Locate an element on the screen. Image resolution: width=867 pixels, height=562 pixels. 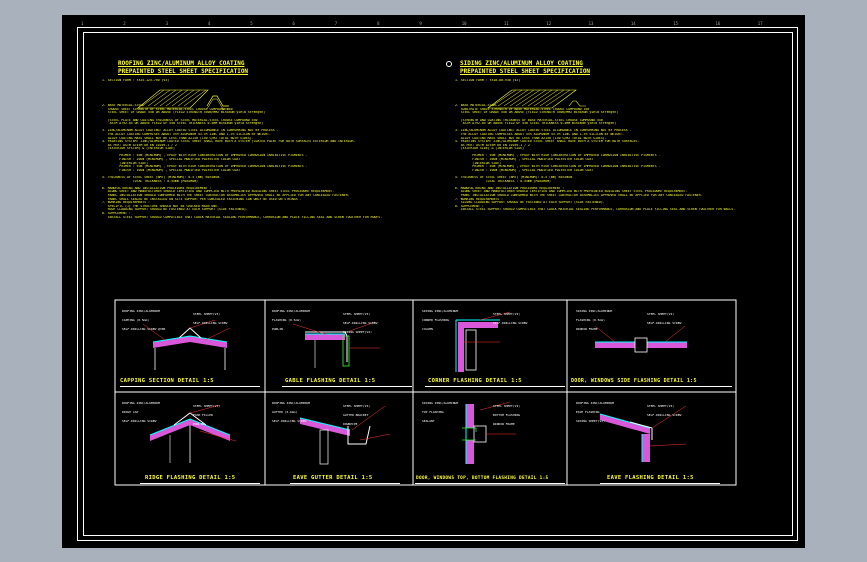
detail-callout-label: CORNER FLASHING is located at coordinates (436, 320).